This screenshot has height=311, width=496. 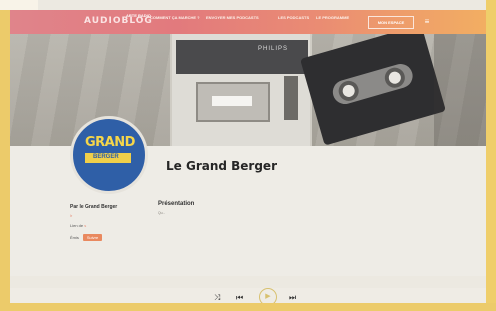 What do you see at coordinates (232, 101) in the screenshot?
I see `recorder-label` at bounding box center [232, 101].